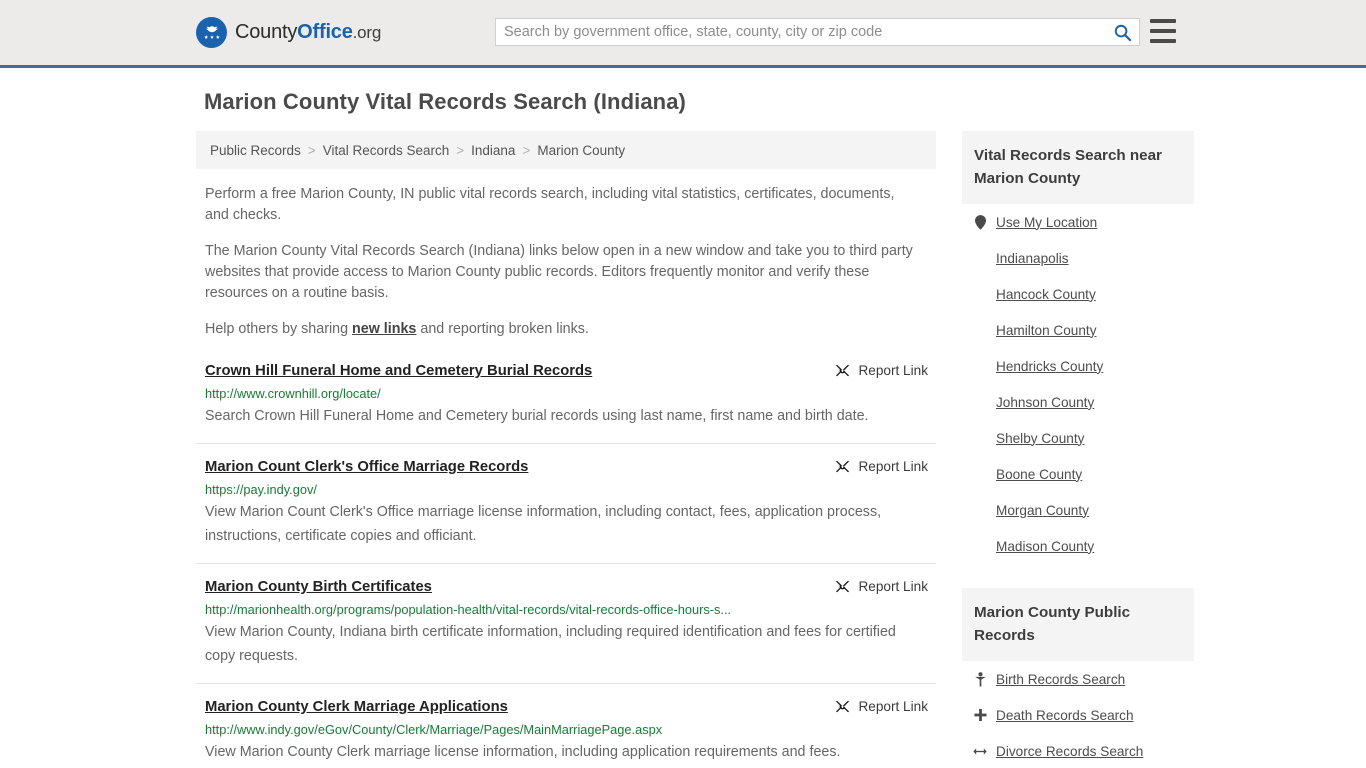  I want to click on sidebar-list-item: Hendricks County, so click(1078, 366).